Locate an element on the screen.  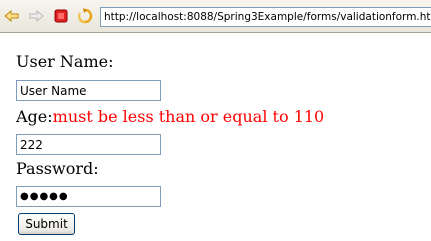
username-label: User Name: is located at coordinates (65, 61).